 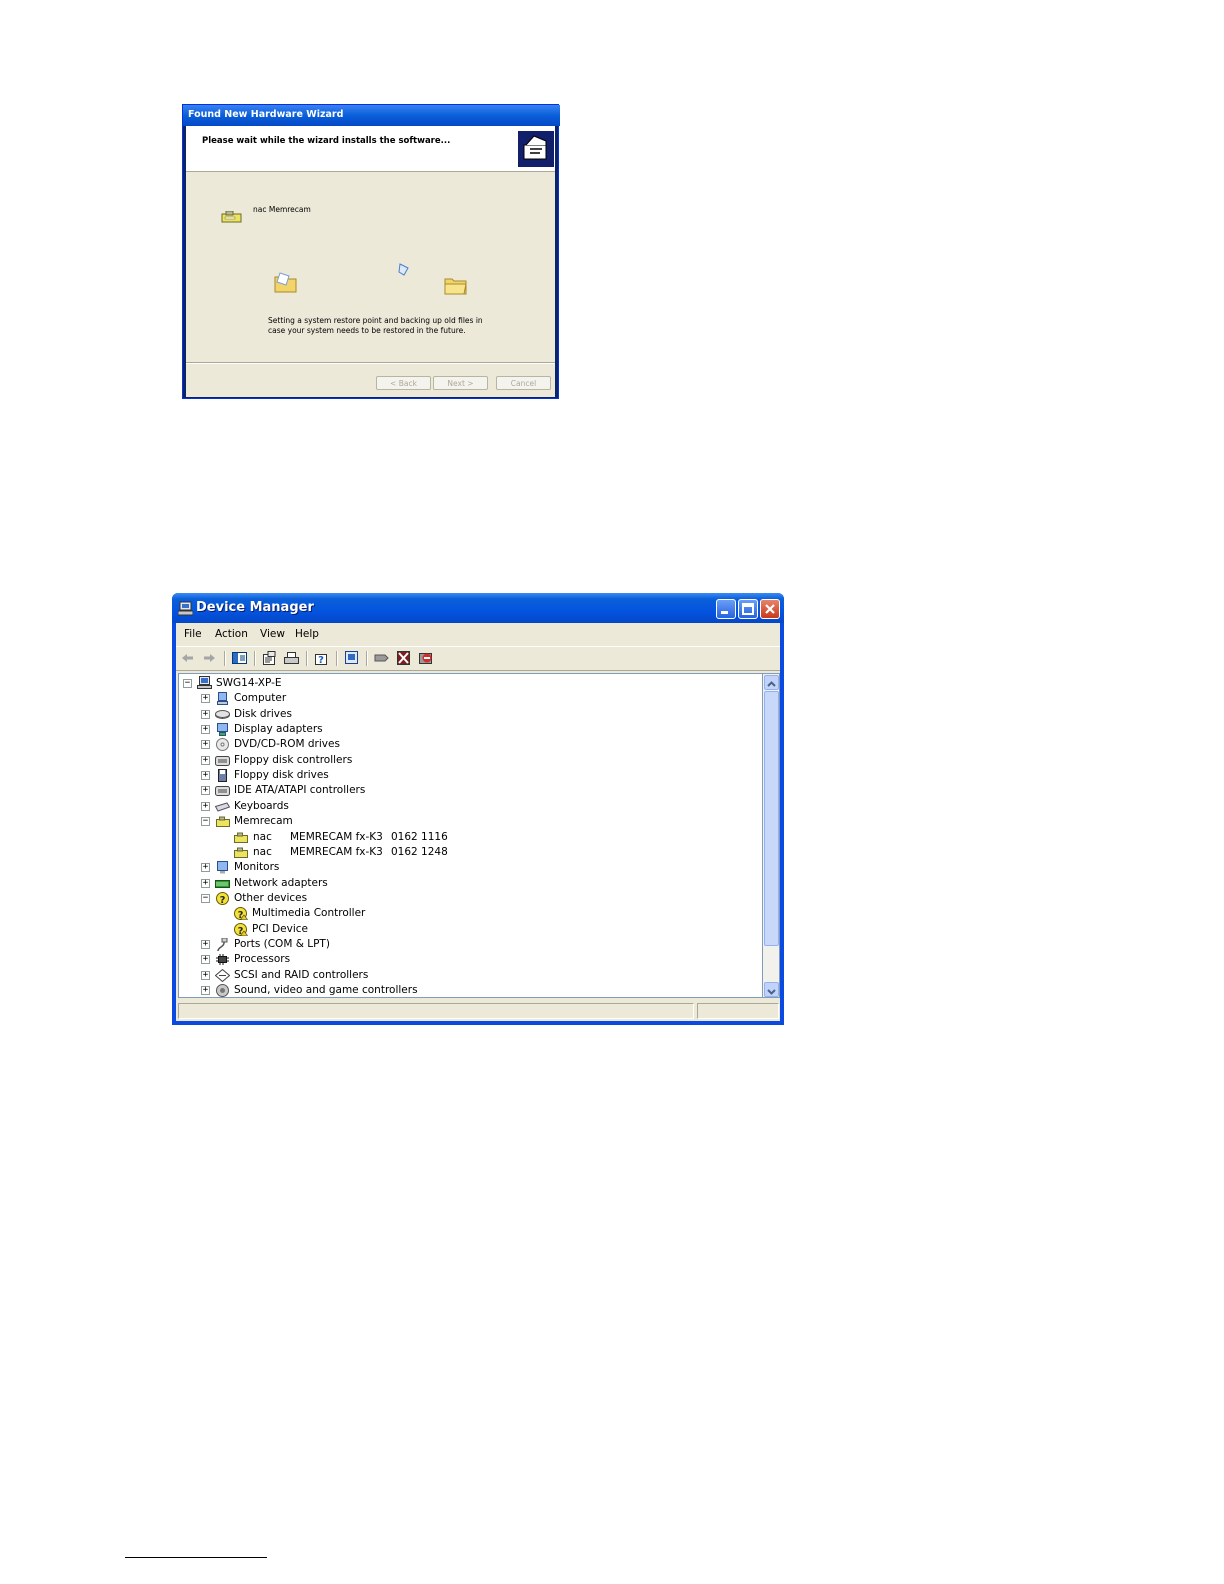 What do you see at coordinates (469, 790) in the screenshot?
I see `tree-category: + IDE ATA/ATAPI controllers` at bounding box center [469, 790].